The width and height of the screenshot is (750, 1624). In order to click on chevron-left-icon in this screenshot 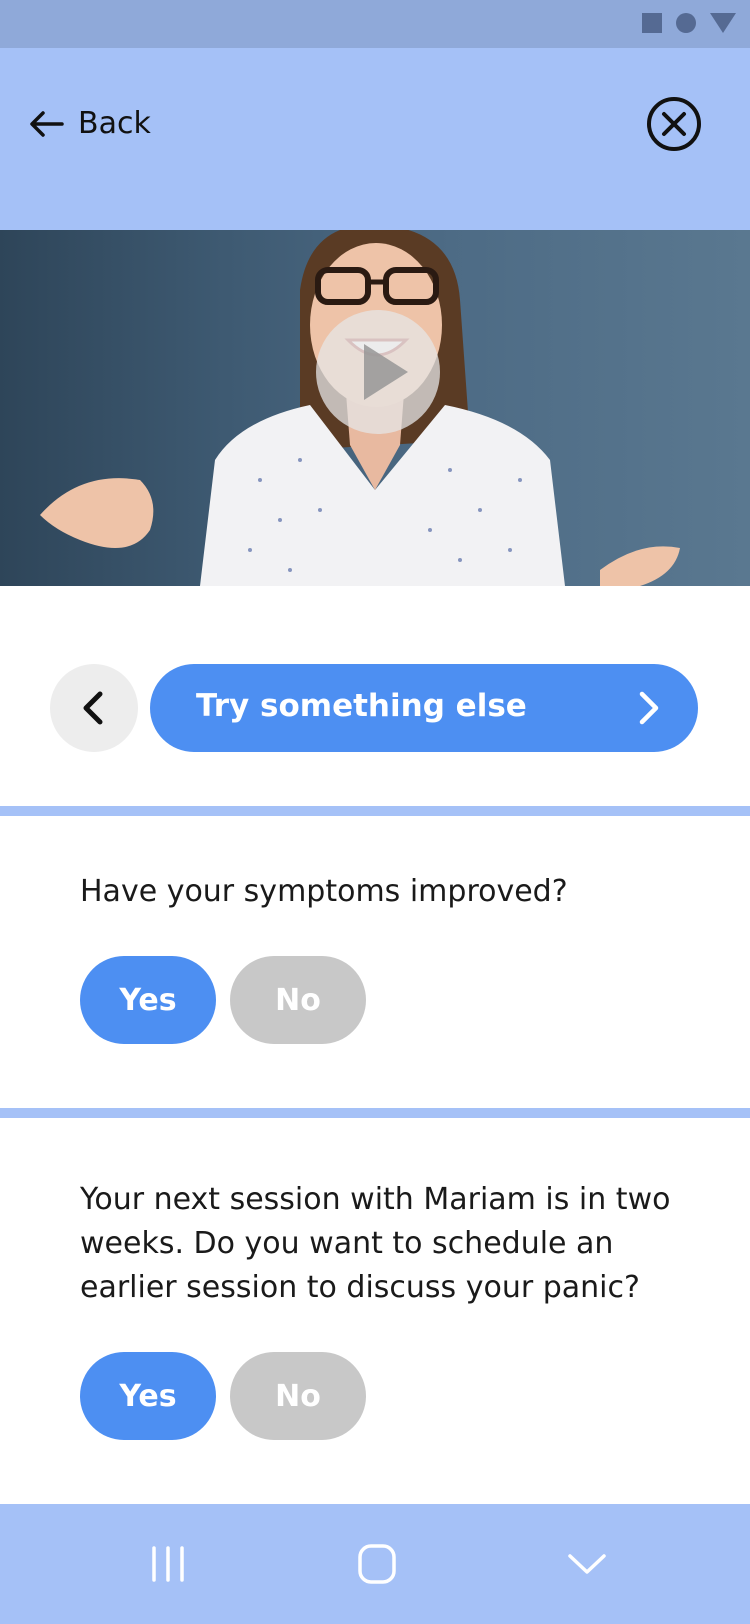, I will do `click(93, 708)`.